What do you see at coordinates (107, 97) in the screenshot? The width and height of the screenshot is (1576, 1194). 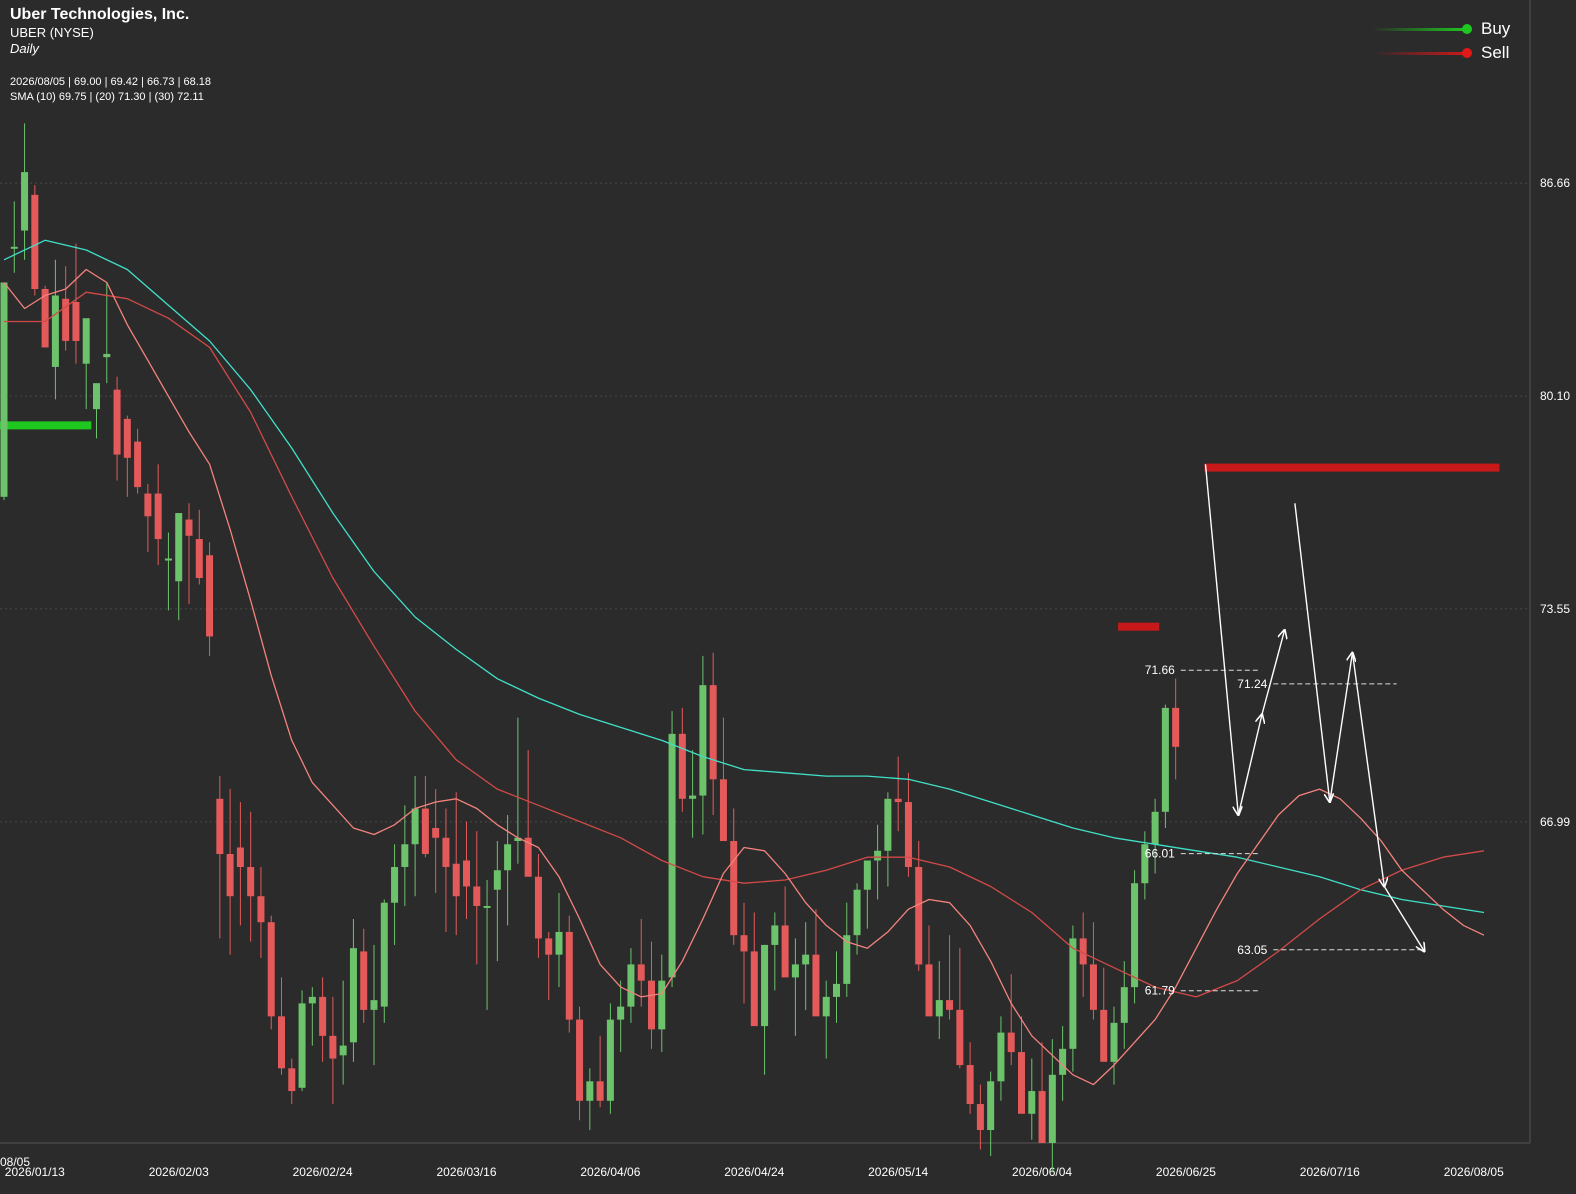 I see `sma-readout: SMA (10) 69.75 | (20) 71.30 | (30) 72.11` at bounding box center [107, 97].